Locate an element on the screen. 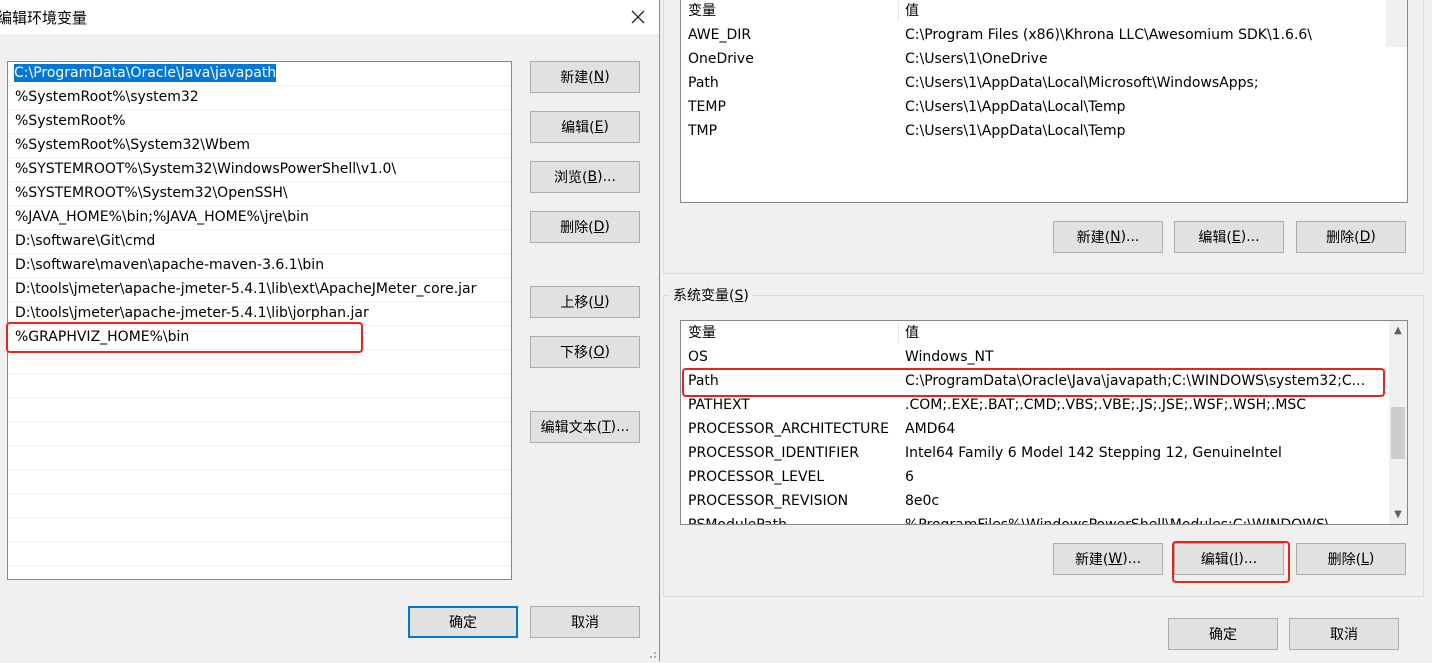  path-entry-row: %SystemRoot%\system32 is located at coordinates (259, 98).